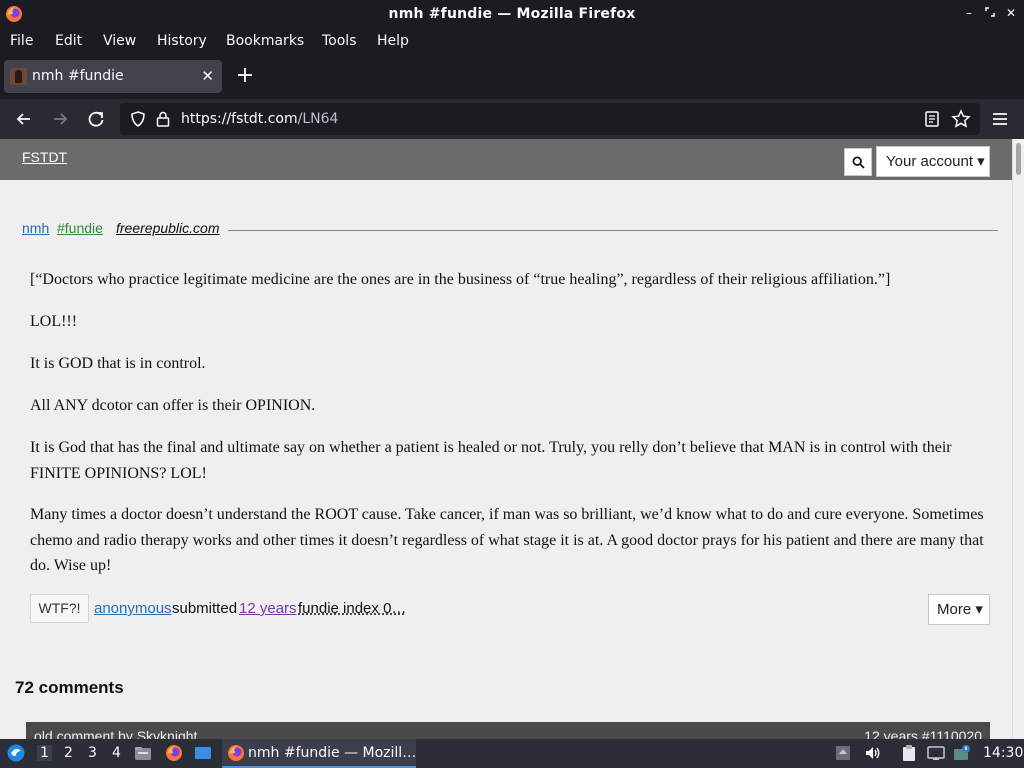 The image size is (1024, 768). What do you see at coordinates (265, 41) in the screenshot?
I see `menu-bookmarks: Bookmarks` at bounding box center [265, 41].